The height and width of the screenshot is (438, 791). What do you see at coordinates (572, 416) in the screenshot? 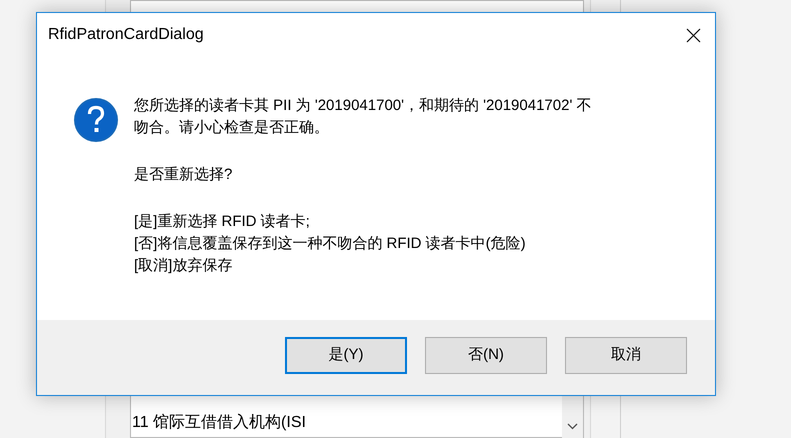
I see `scrollbar` at bounding box center [572, 416].